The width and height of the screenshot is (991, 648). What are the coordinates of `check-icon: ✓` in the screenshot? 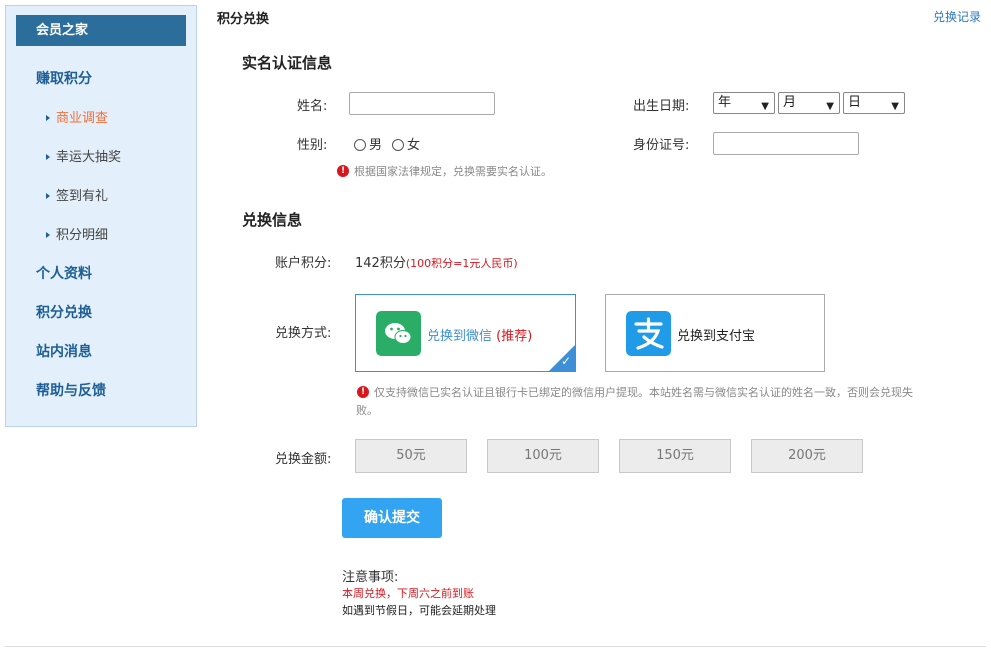 It's located at (565, 361).